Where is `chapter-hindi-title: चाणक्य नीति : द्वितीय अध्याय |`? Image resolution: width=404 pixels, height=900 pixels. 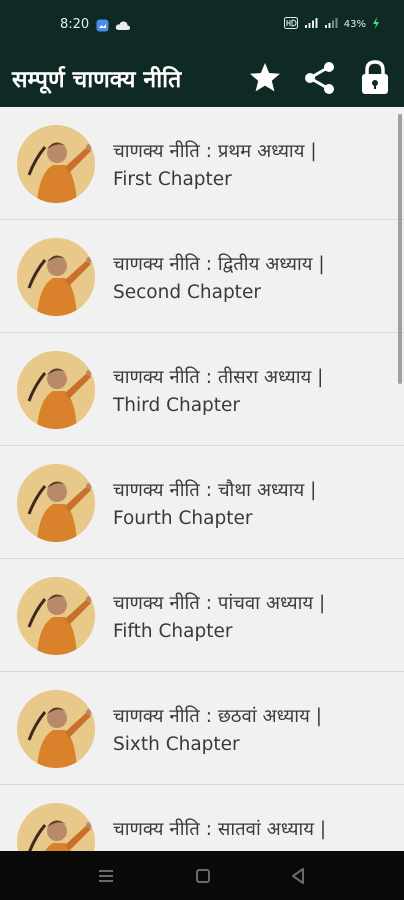 chapter-hindi-title: चाणक्य नीति : द्वितीय अध्याय | is located at coordinates (219, 264).